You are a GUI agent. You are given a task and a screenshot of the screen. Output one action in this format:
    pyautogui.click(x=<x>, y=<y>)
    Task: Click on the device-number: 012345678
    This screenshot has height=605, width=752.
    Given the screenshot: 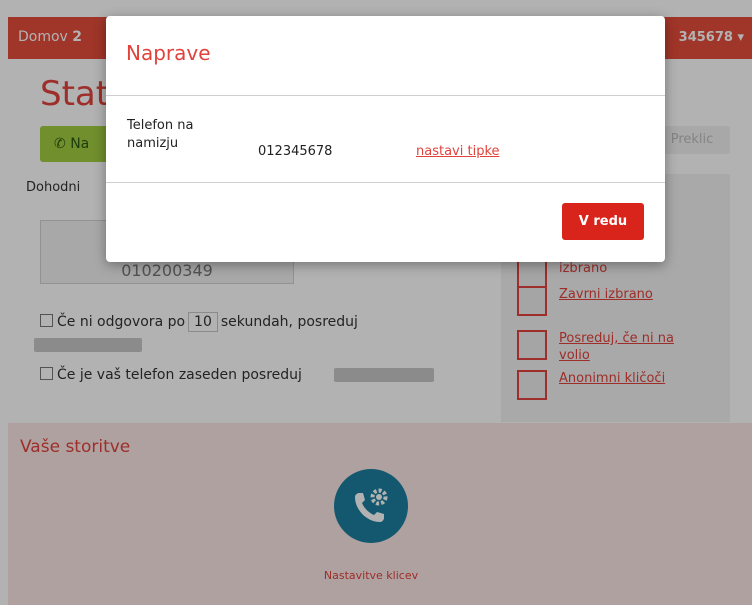 What is the action you would take?
    pyautogui.click(x=295, y=151)
    